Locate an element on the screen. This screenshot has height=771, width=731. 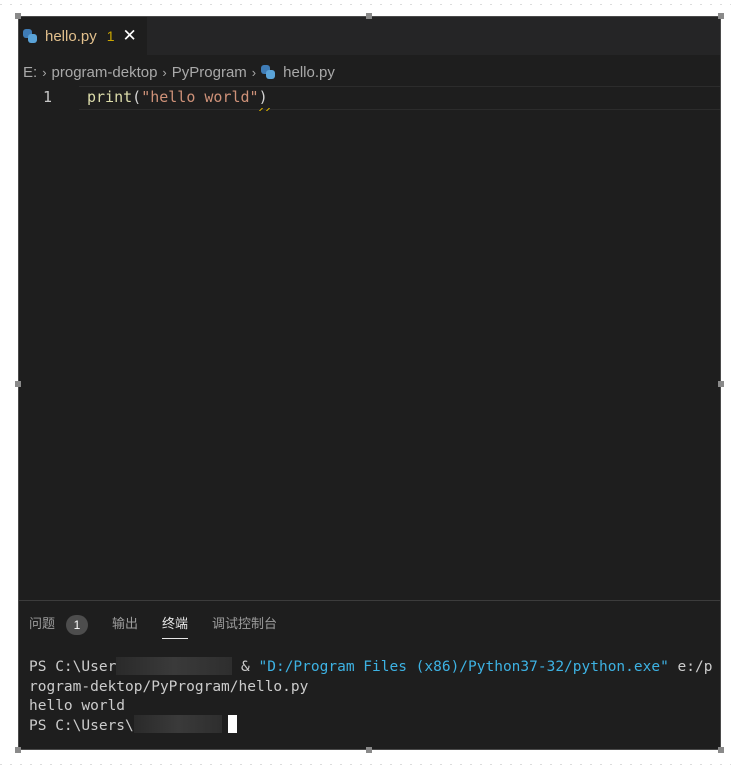
token-string: "hello world" is located at coordinates (200, 97).